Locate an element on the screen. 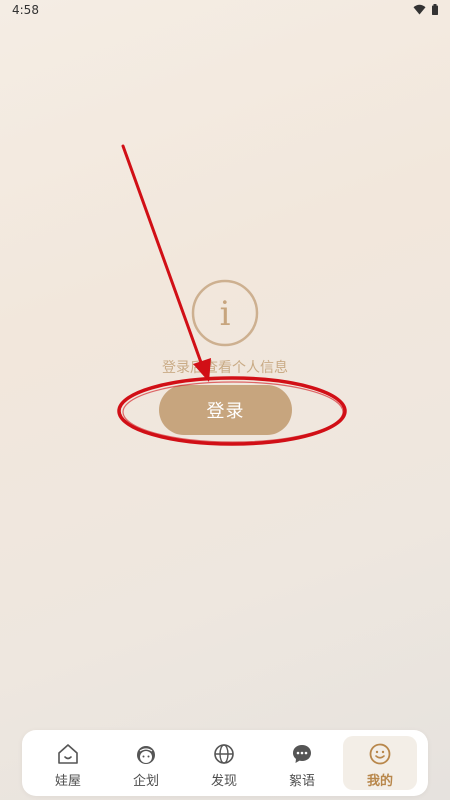 The width and height of the screenshot is (450, 800). info-glyph: i is located at coordinates (225, 314).